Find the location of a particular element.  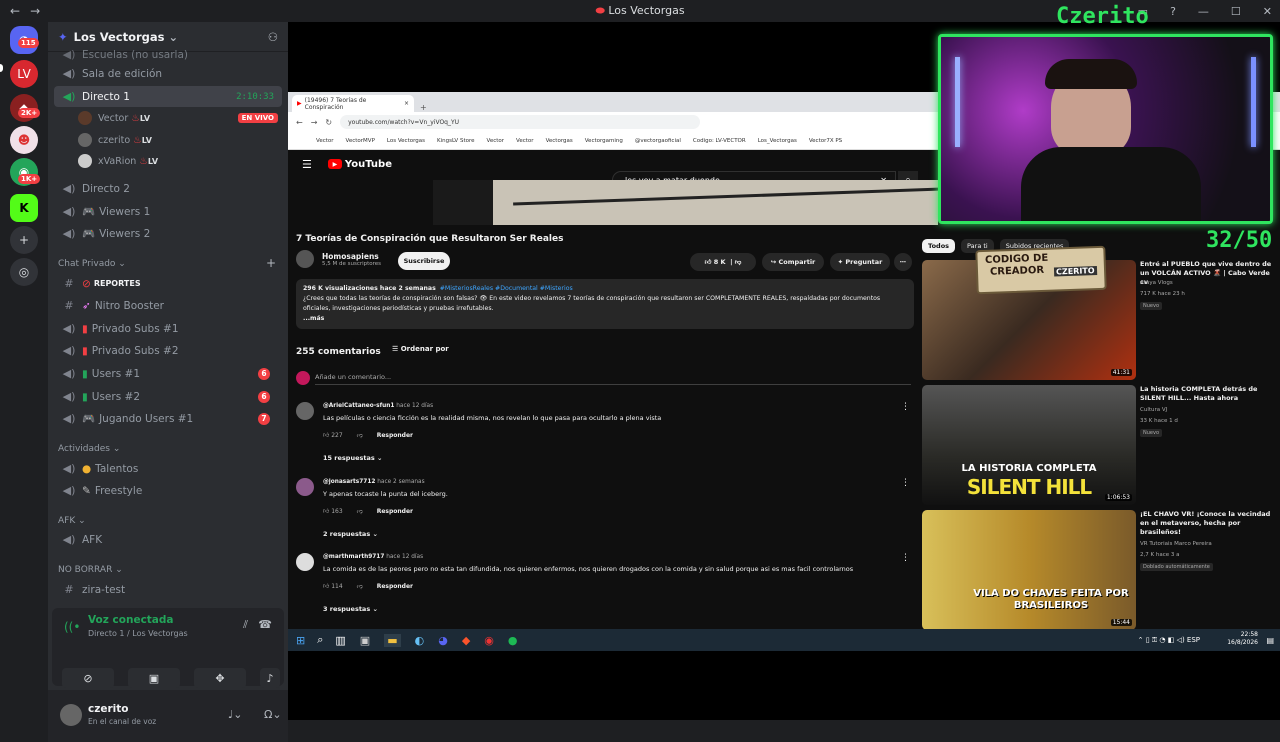

channel-freestyle: ◀) ✎ Freestyle is located at coordinates (168, 490).